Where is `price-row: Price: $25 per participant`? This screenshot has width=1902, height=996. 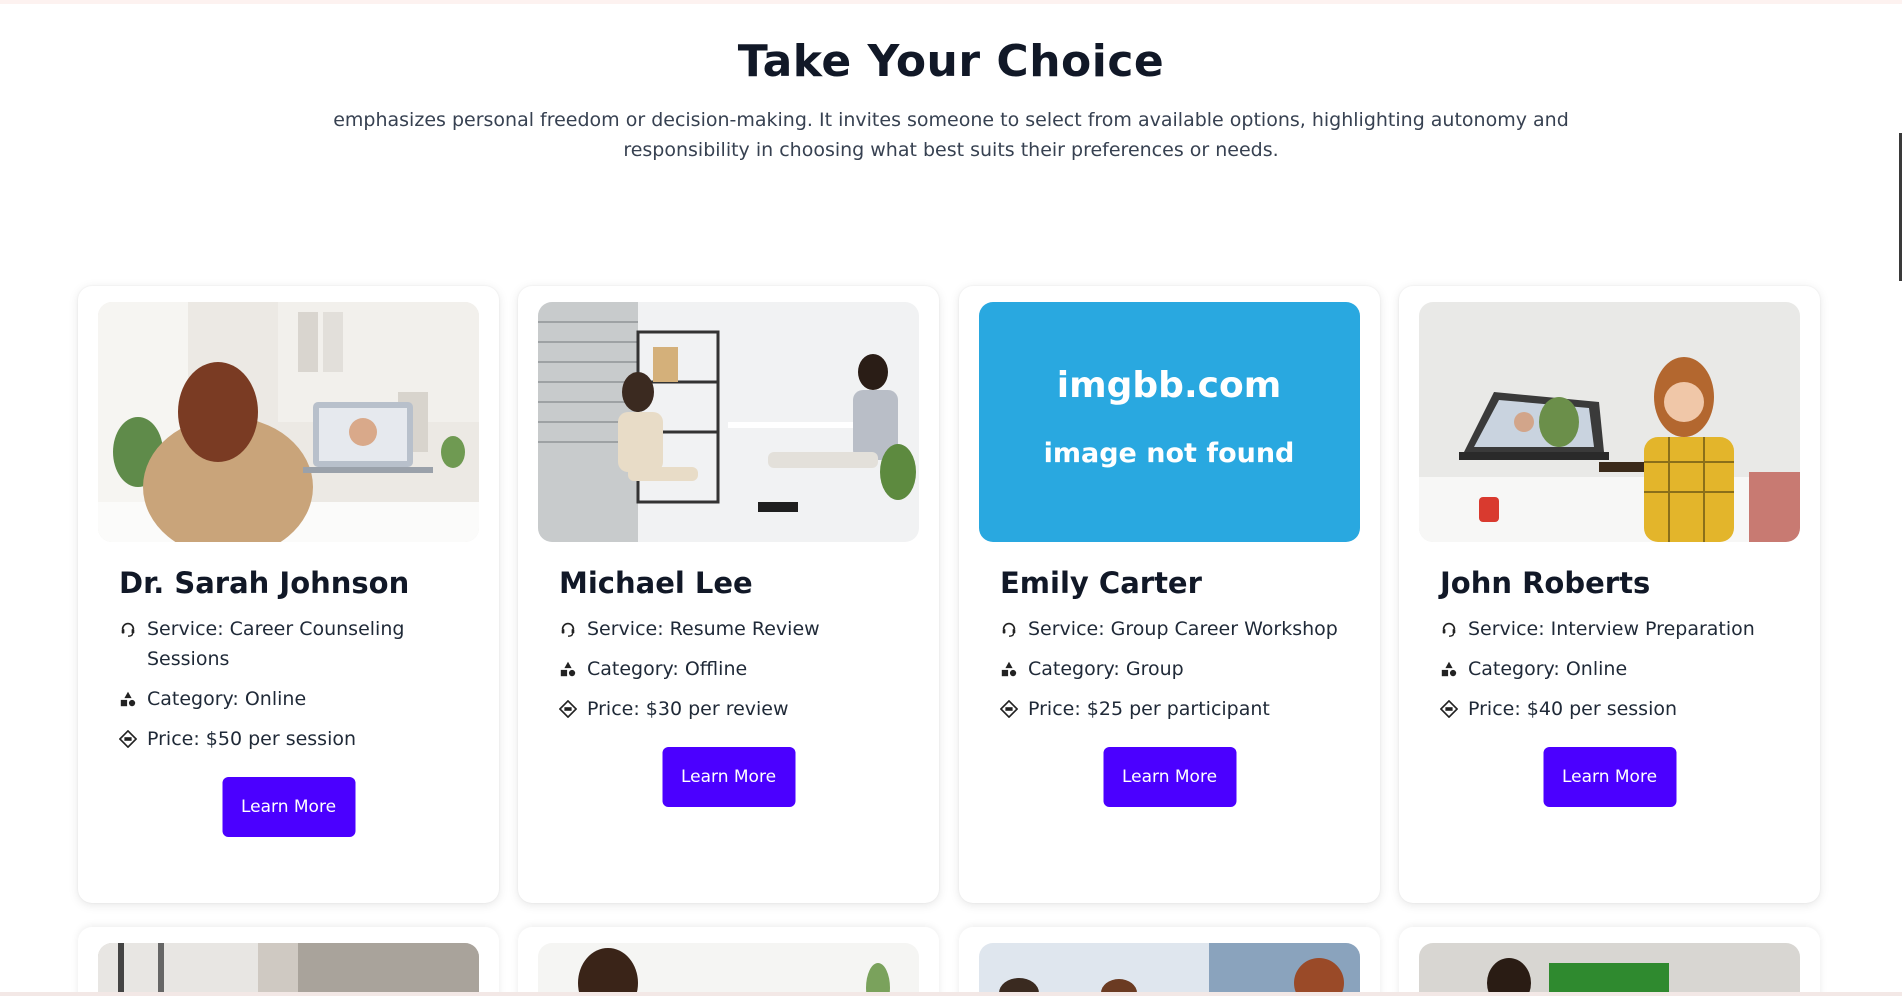
price-row: Price: $25 per participant is located at coordinates (1170, 709).